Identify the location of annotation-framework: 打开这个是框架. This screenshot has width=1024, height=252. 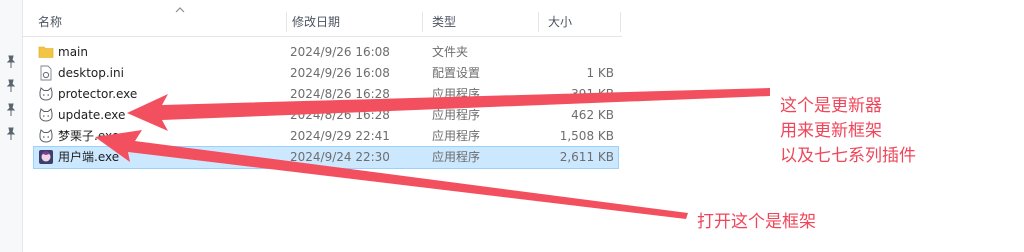
(756, 222).